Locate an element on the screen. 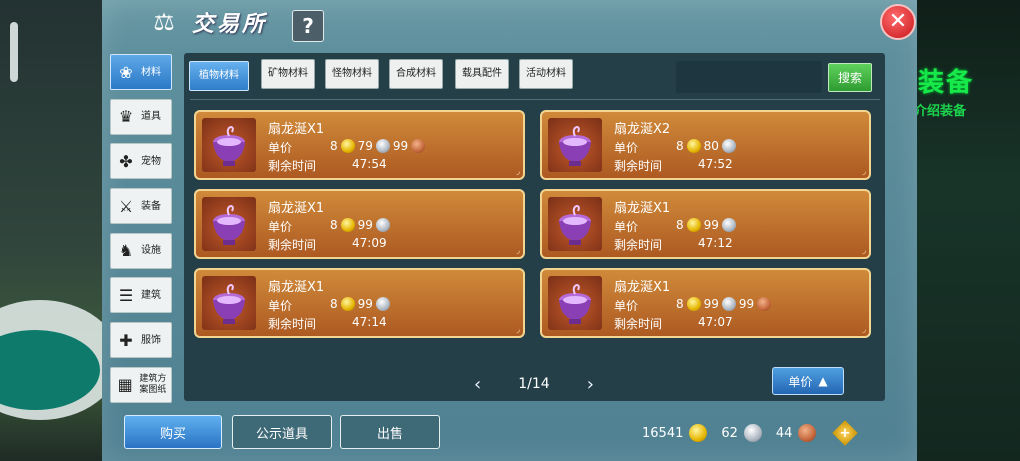 This screenshot has width=1020, height=461. sell-button: 出售 is located at coordinates (390, 432).